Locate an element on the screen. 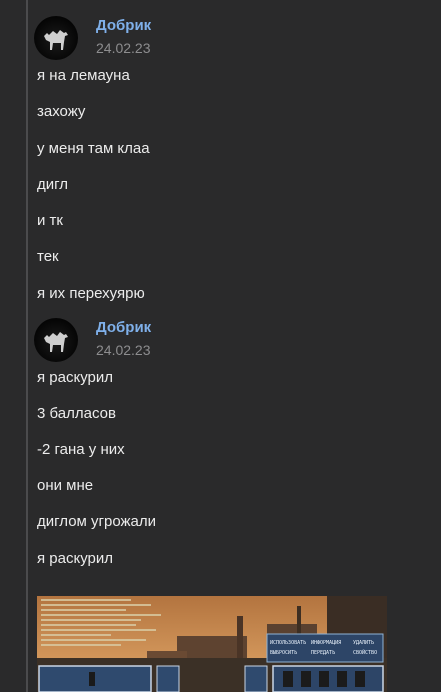 This screenshot has width=441, height=692. message-line: я их перехуярю is located at coordinates (91, 293).